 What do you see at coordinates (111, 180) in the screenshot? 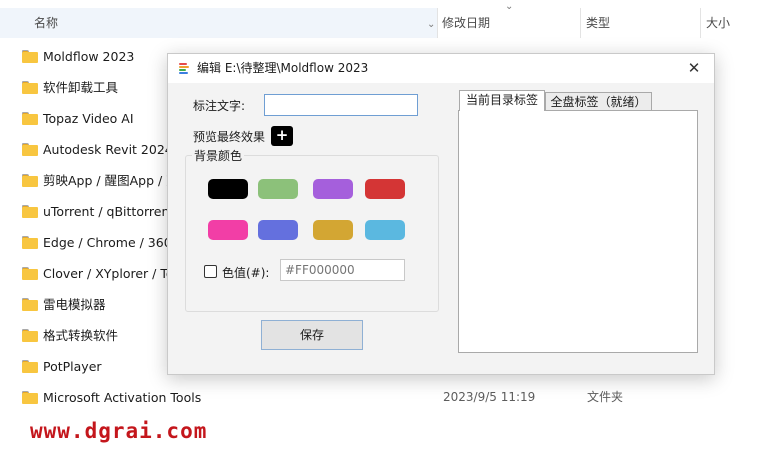
I see `file-name: 剪映App / 醒图App / 剪` at bounding box center [111, 180].